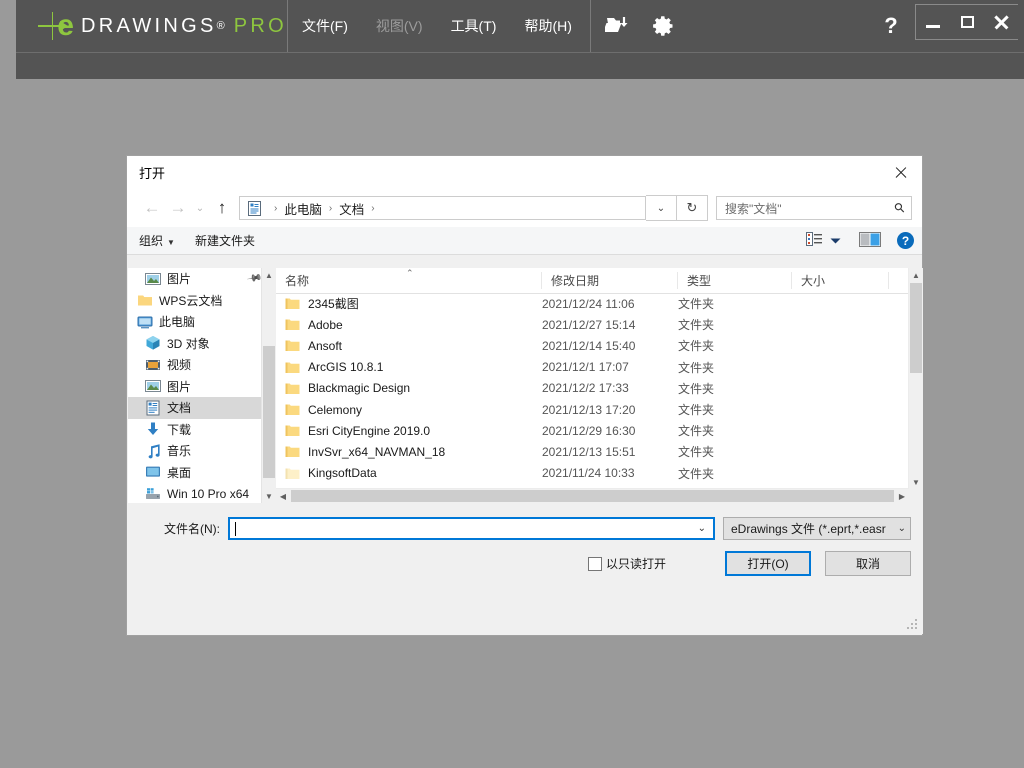 This screenshot has width=1024, height=768. Describe the element at coordinates (590, 26) in the screenshot. I see `menubar-divider` at that location.